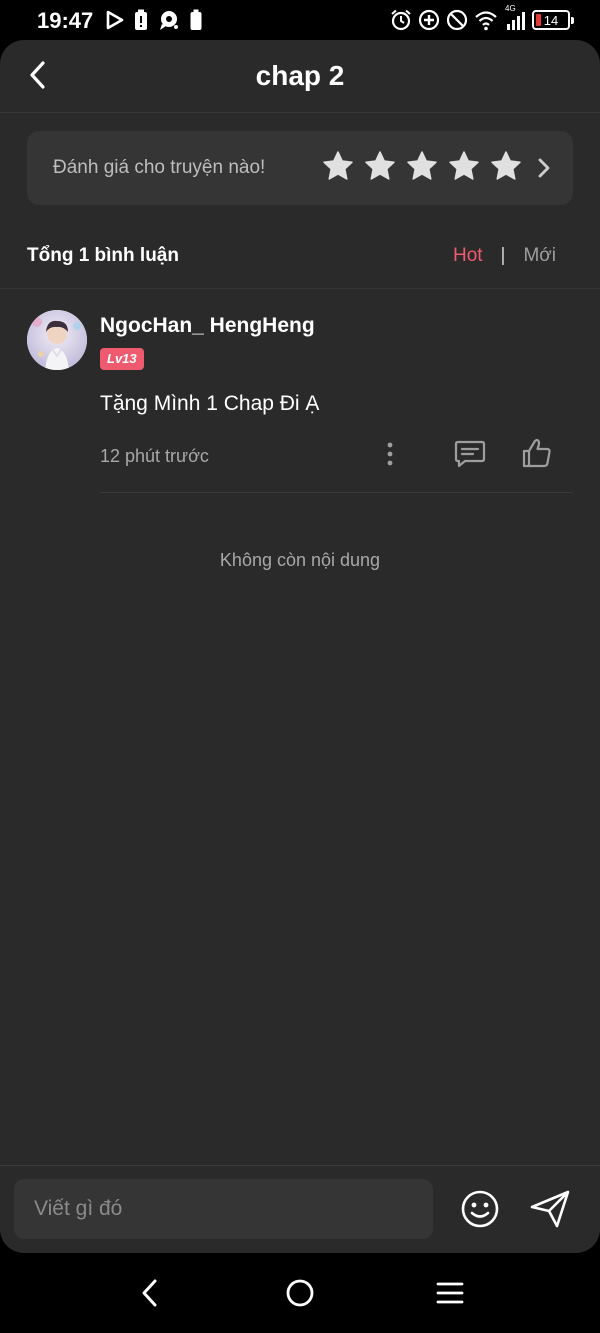 Image resolution: width=600 pixels, height=1333 pixels. Describe the element at coordinates (154, 20) in the screenshot. I see `status-notification-icons` at that location.